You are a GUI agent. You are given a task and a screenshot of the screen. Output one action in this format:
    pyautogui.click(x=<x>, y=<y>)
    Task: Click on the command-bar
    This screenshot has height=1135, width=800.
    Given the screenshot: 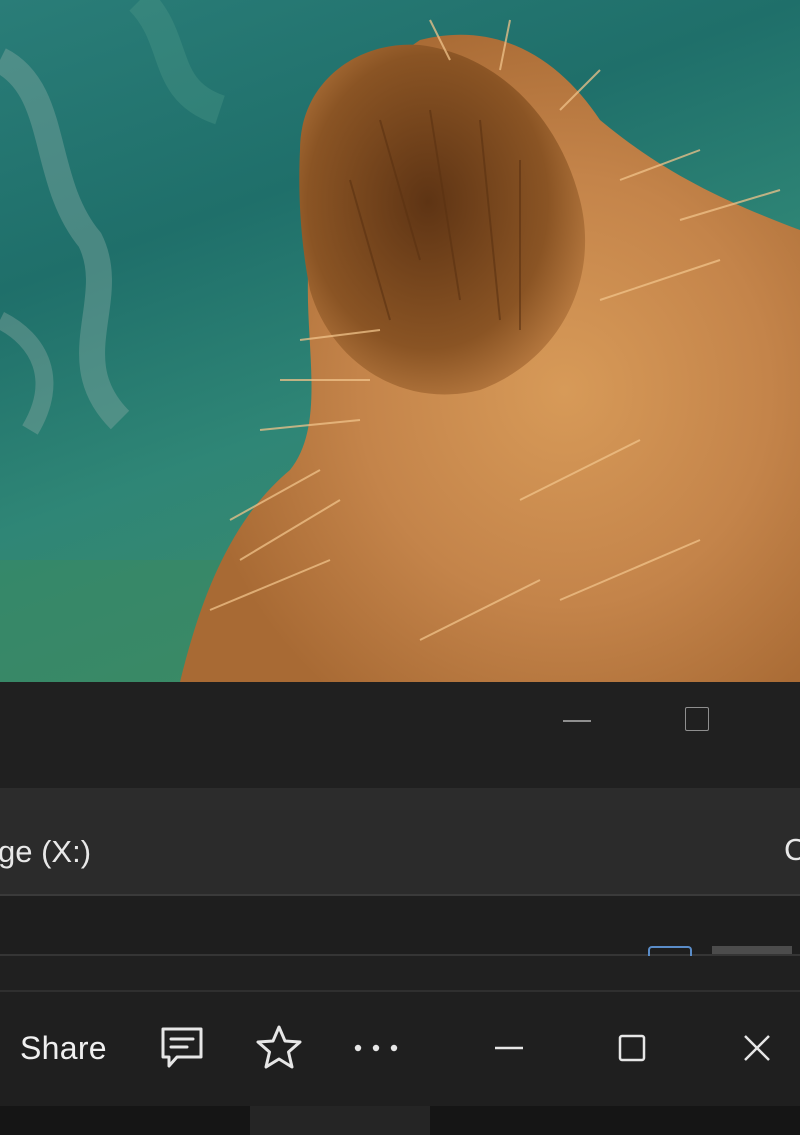 What is the action you would take?
    pyautogui.click(x=400, y=926)
    